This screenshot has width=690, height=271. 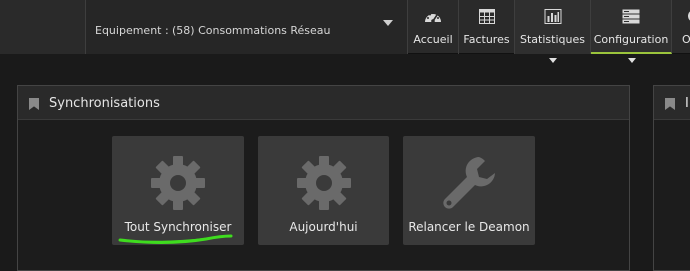 I want to click on logo-area, so click(x=43, y=27).